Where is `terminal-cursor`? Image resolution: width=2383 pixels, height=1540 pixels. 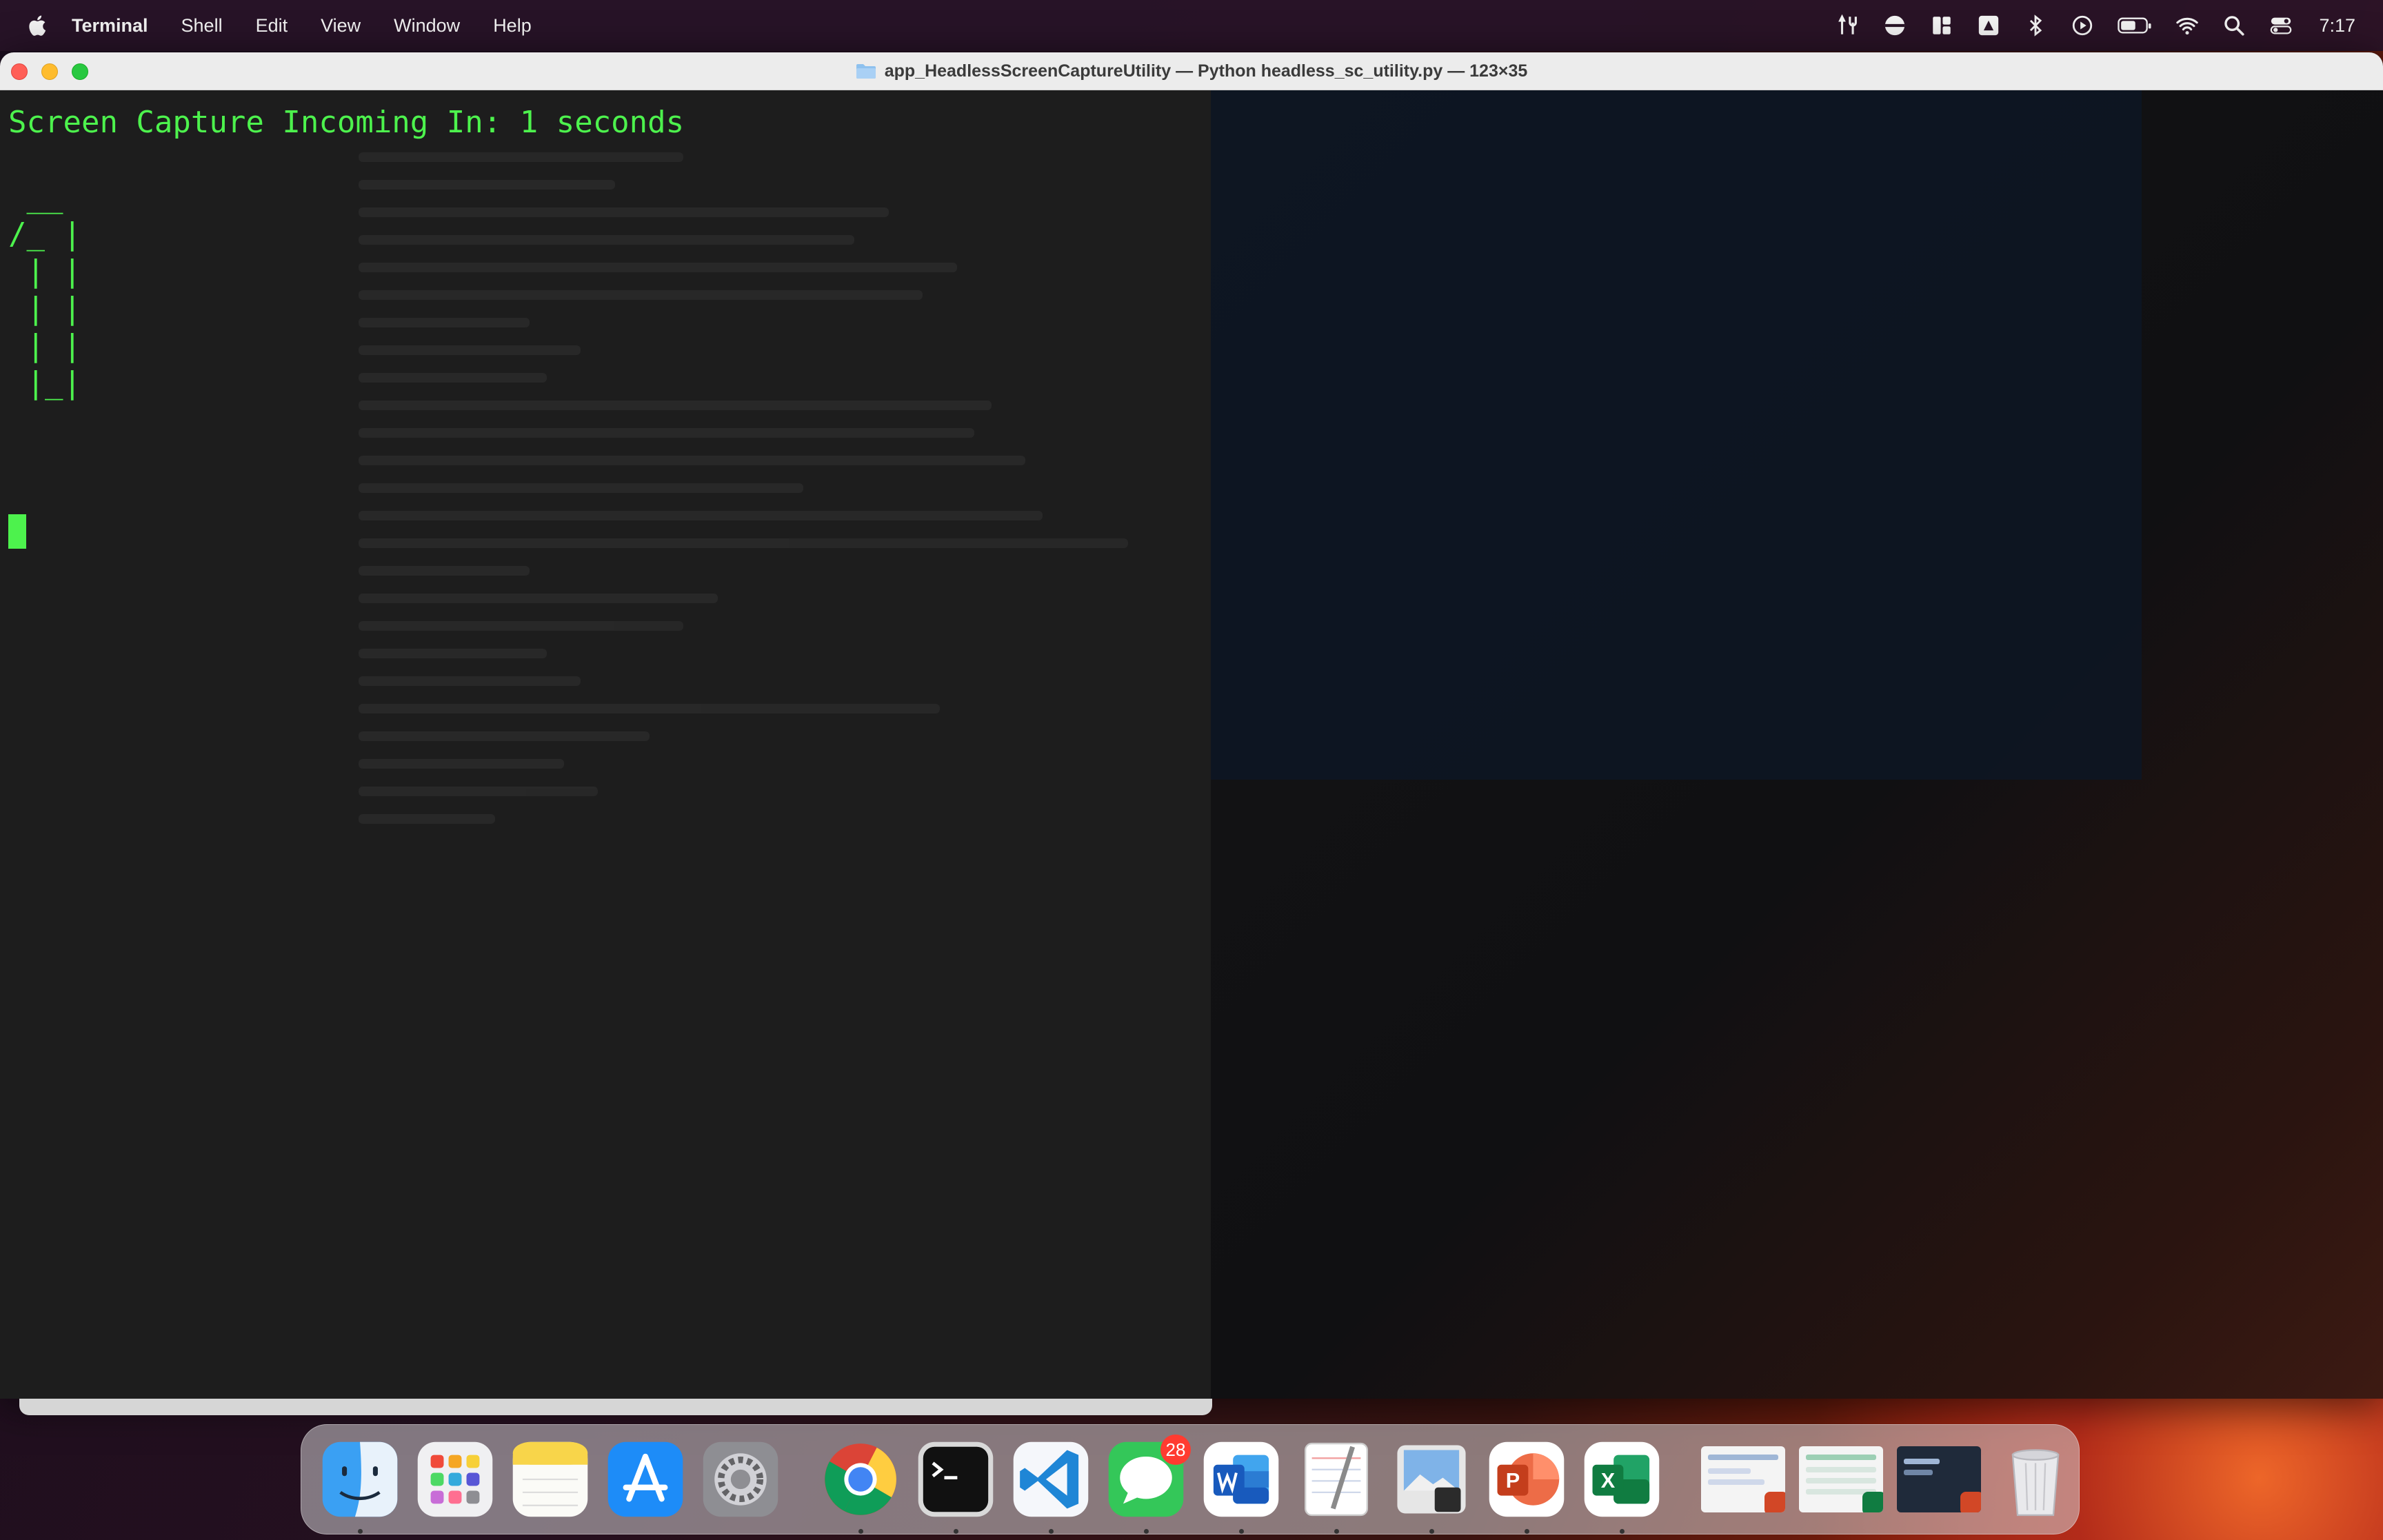
terminal-cursor is located at coordinates (17, 532).